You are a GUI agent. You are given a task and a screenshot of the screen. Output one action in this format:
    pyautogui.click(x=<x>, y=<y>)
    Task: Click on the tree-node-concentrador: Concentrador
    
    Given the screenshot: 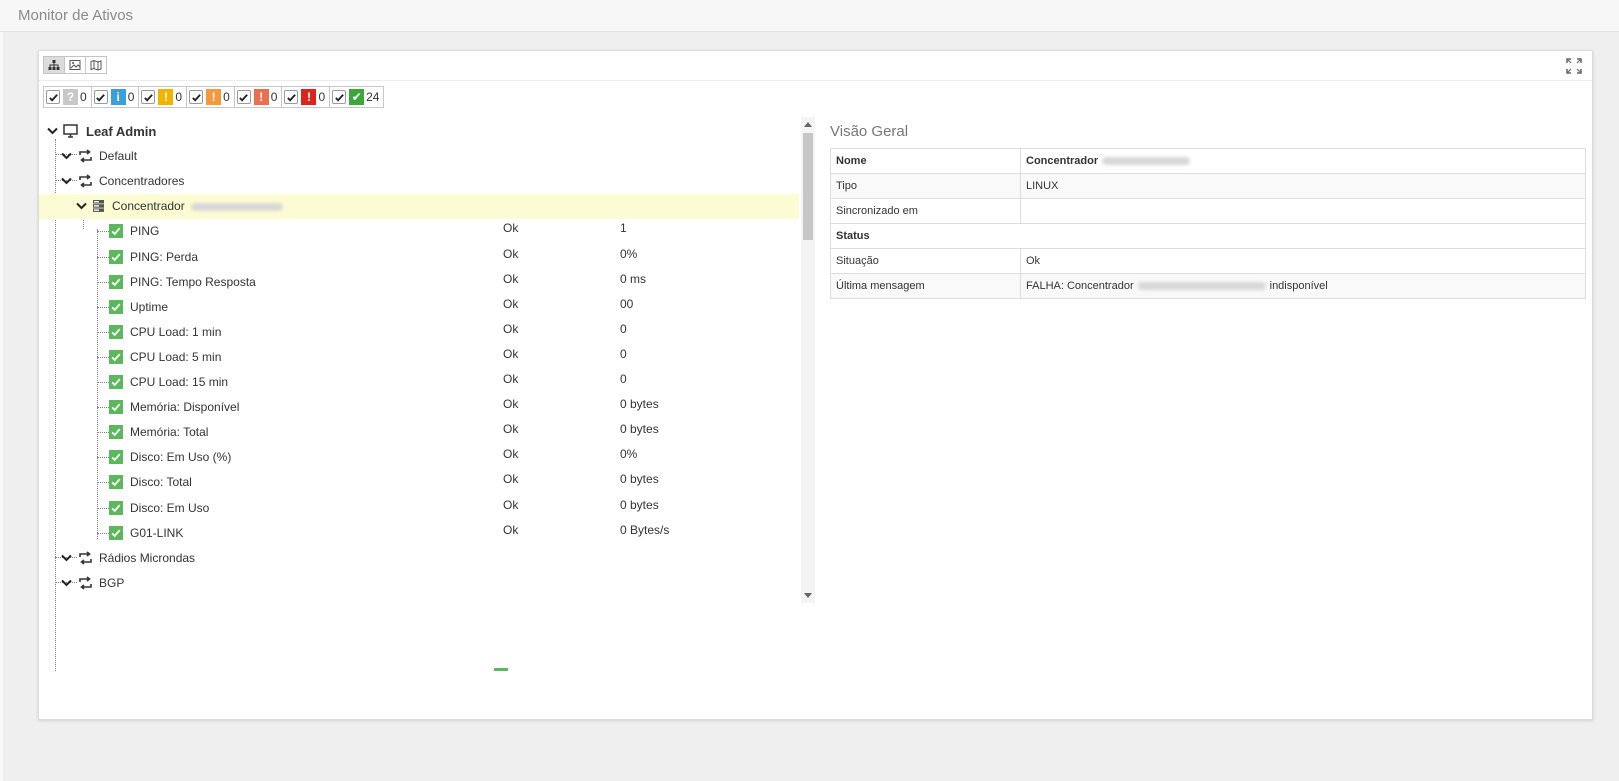 What is the action you would take?
    pyautogui.click(x=419, y=207)
    